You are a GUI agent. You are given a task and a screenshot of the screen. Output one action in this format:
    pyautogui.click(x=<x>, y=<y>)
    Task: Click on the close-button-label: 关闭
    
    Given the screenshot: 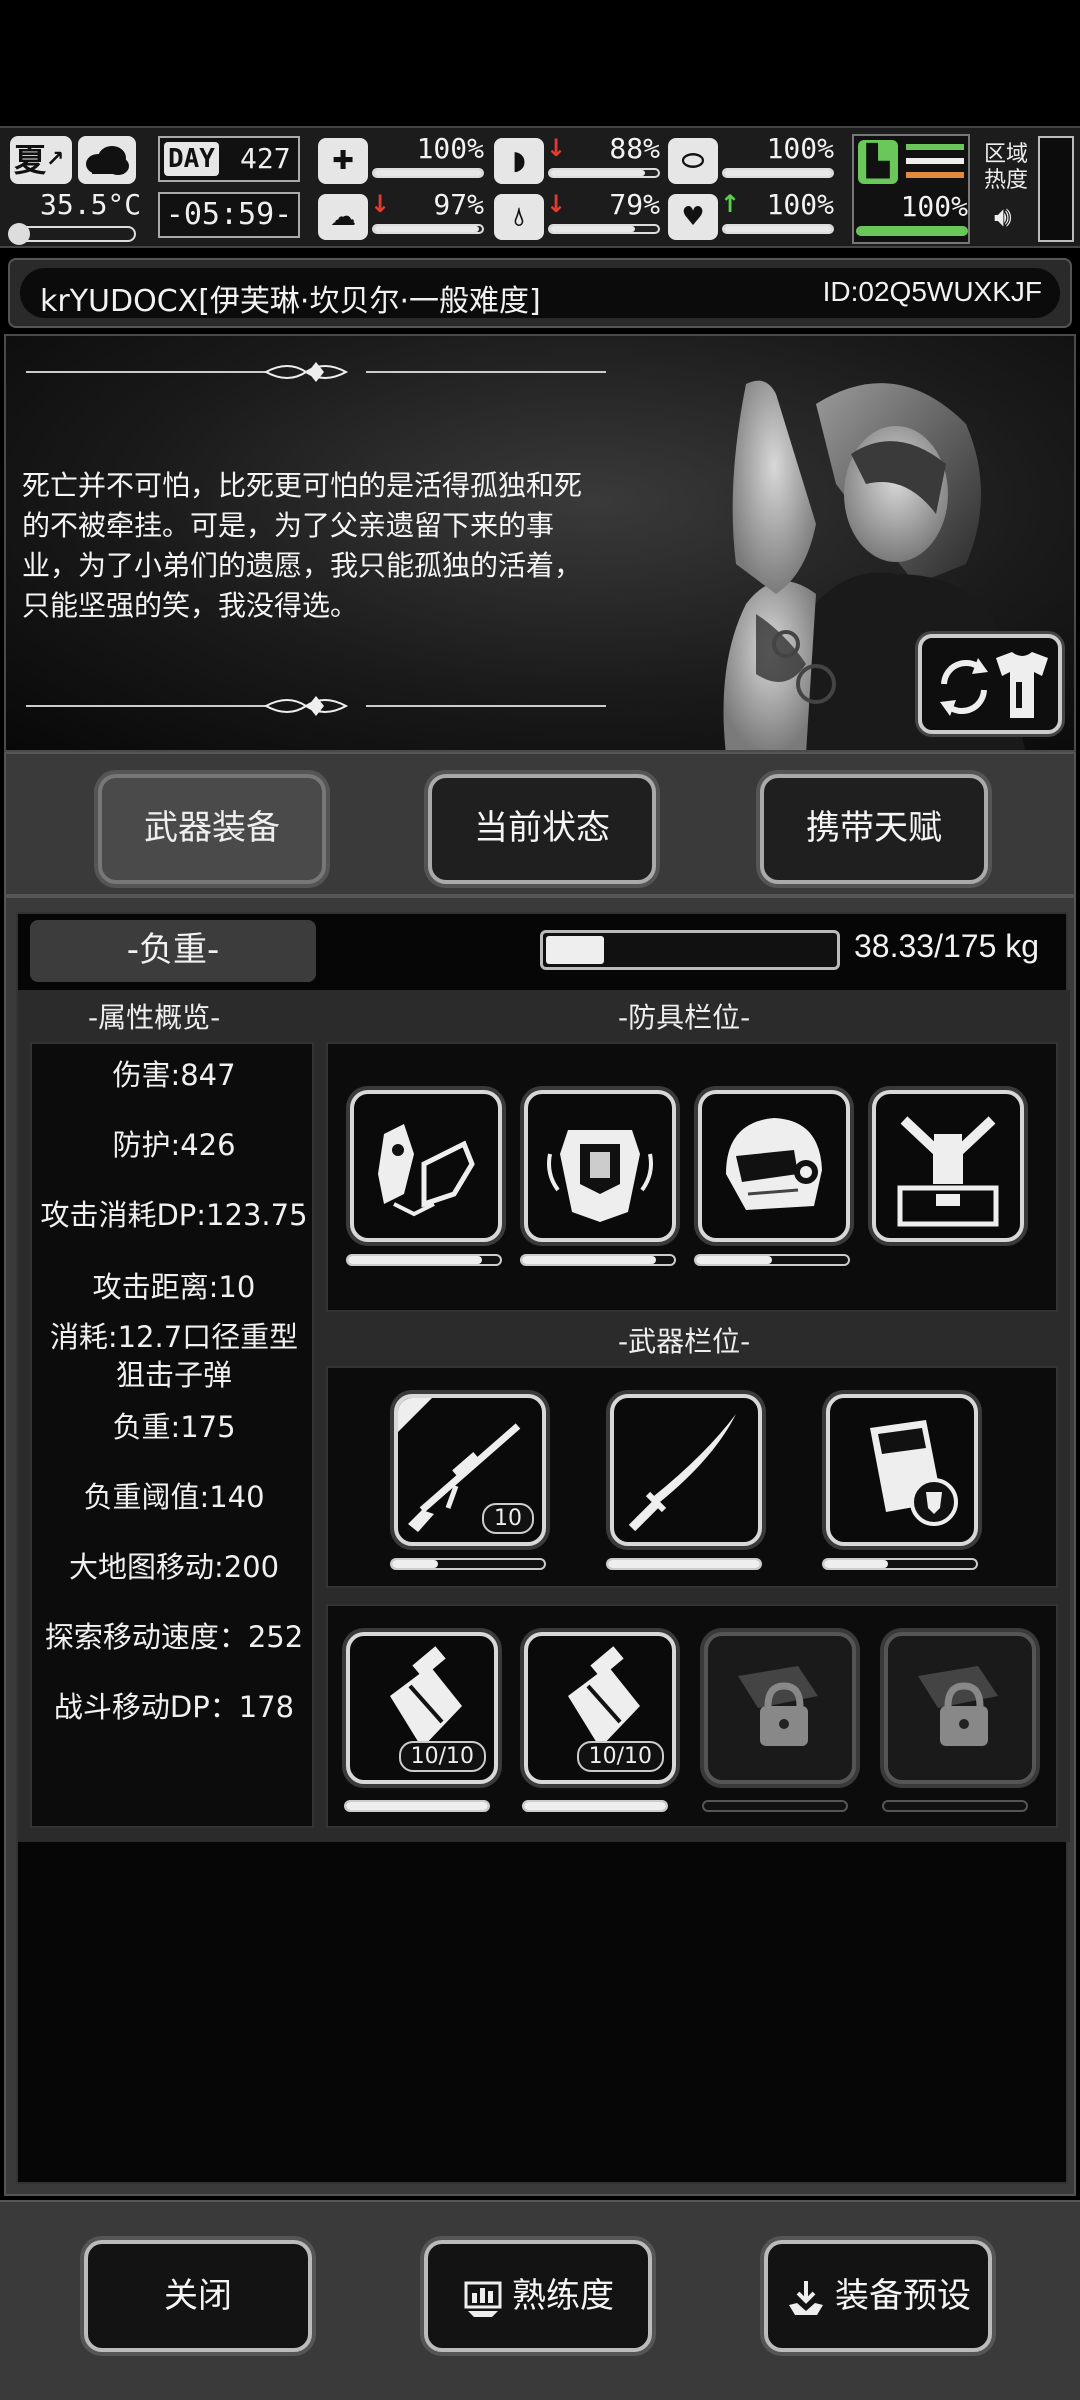 What is the action you would take?
    pyautogui.click(x=198, y=2296)
    